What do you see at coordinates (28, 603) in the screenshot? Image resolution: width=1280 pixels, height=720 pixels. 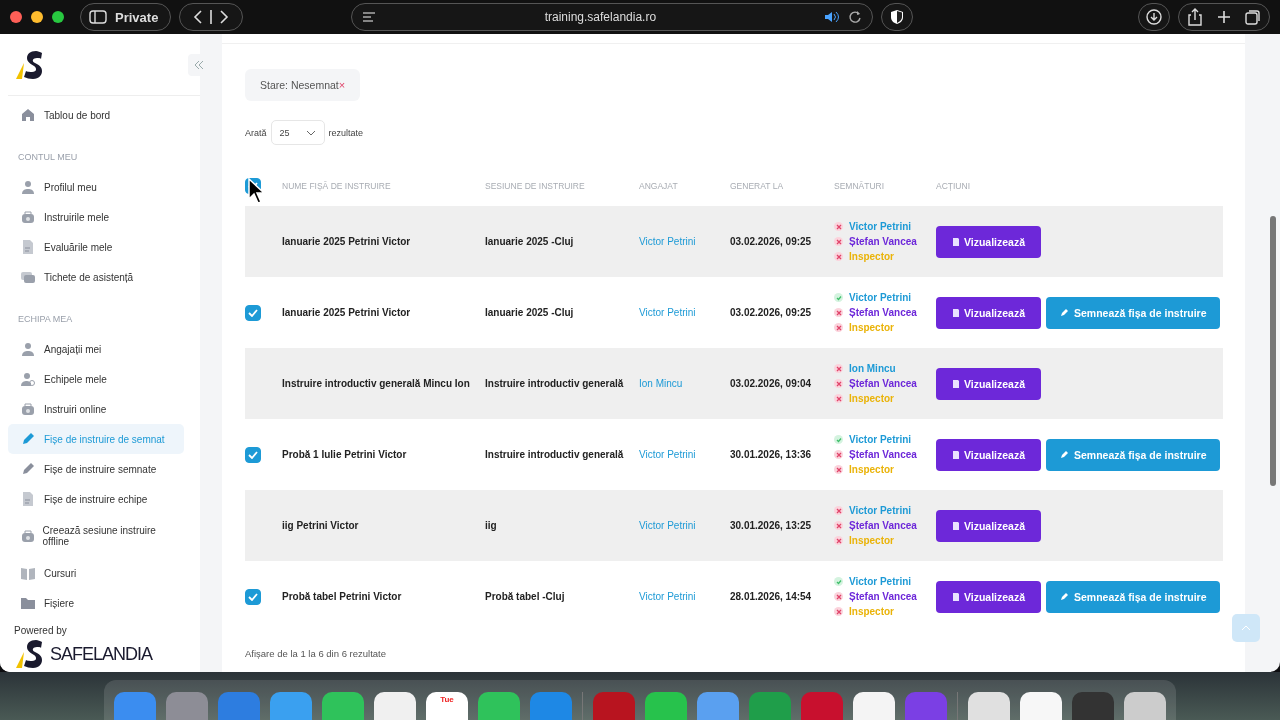 I see `folder-icon` at bounding box center [28, 603].